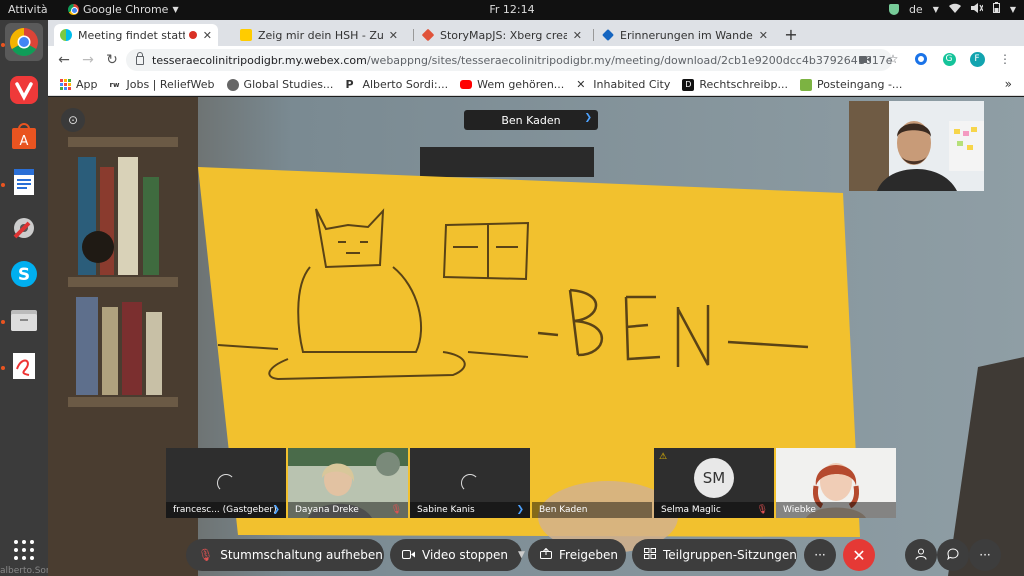  What do you see at coordinates (348, 483) in the screenshot?
I see `participant-tile: Dayana Dreke 🎙︎` at bounding box center [348, 483].